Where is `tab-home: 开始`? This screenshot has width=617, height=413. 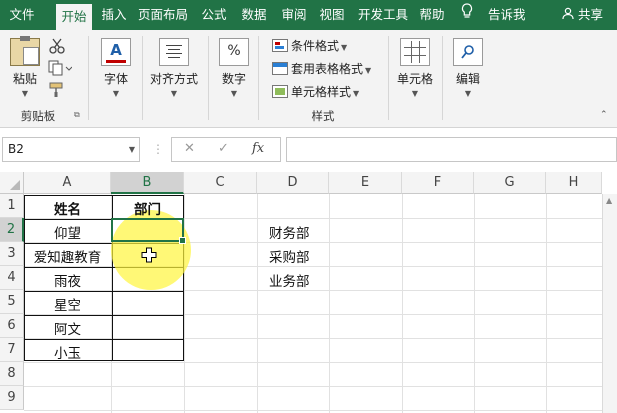 tab-home: 开始 is located at coordinates (74, 17).